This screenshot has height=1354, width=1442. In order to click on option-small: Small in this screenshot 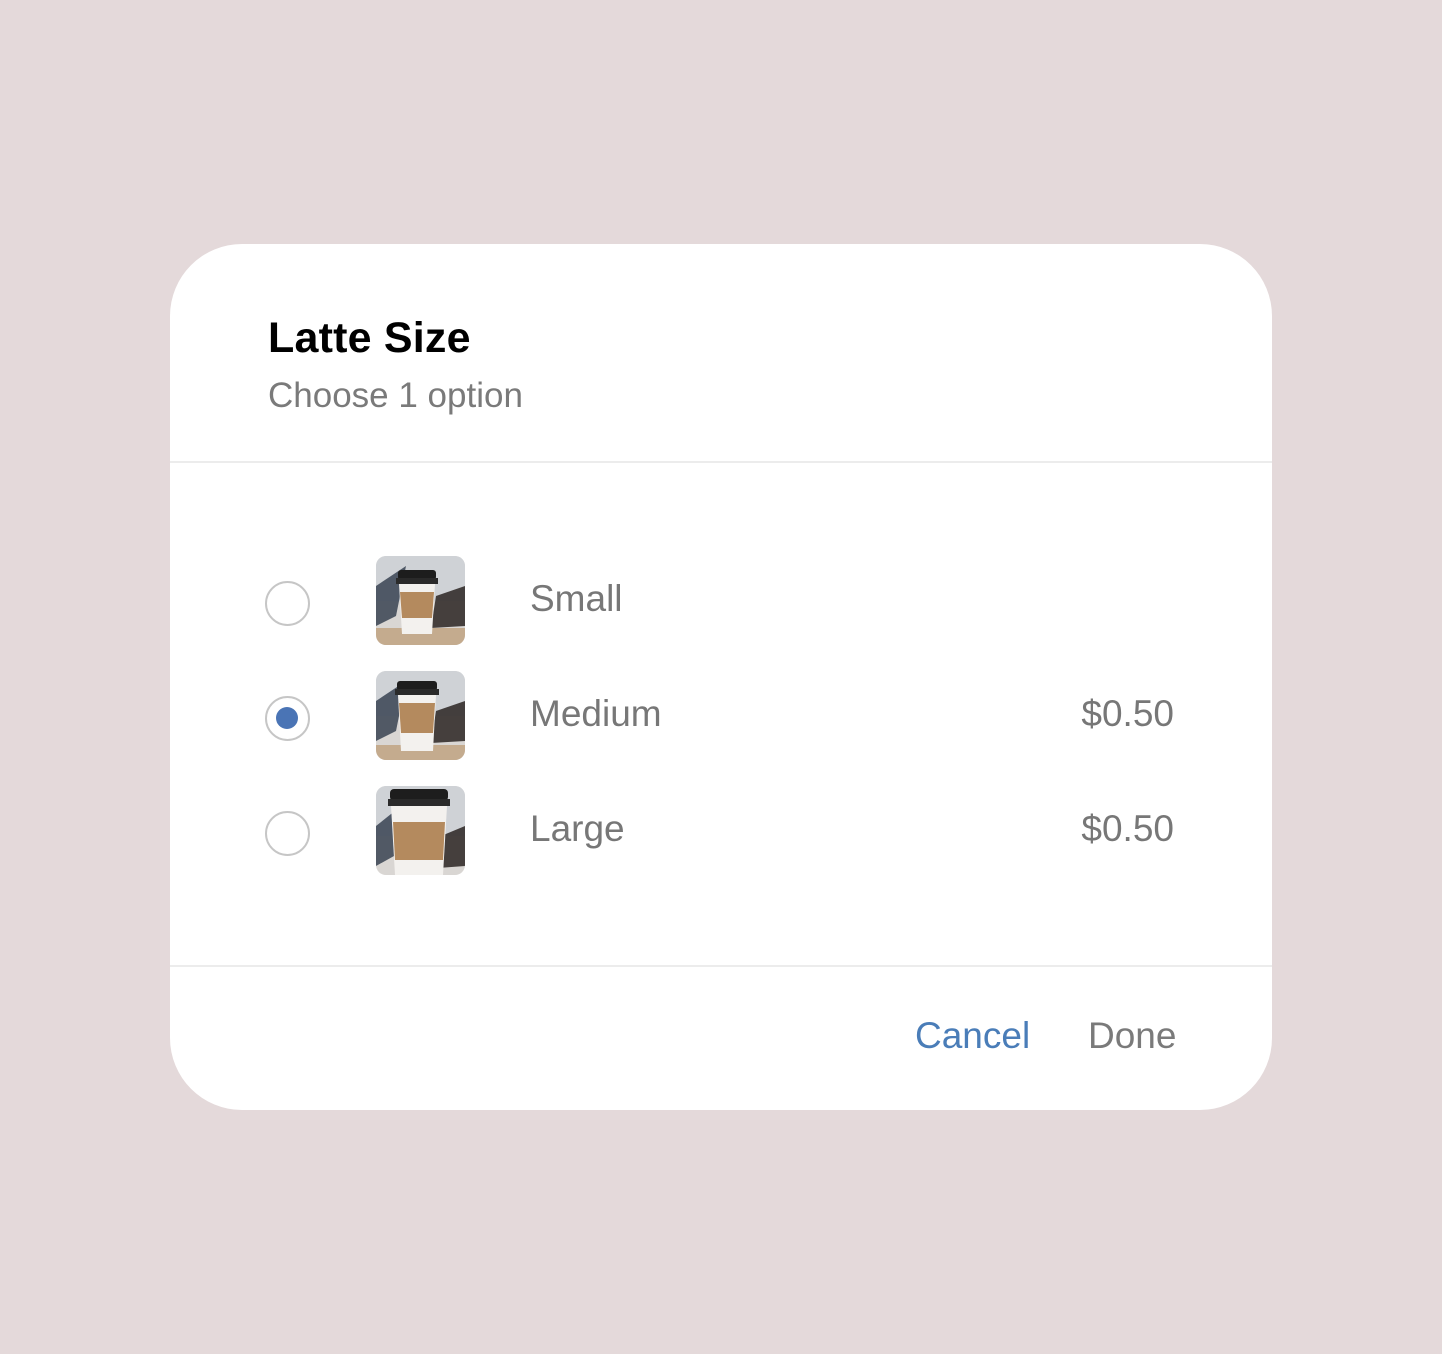, I will do `click(721, 604)`.